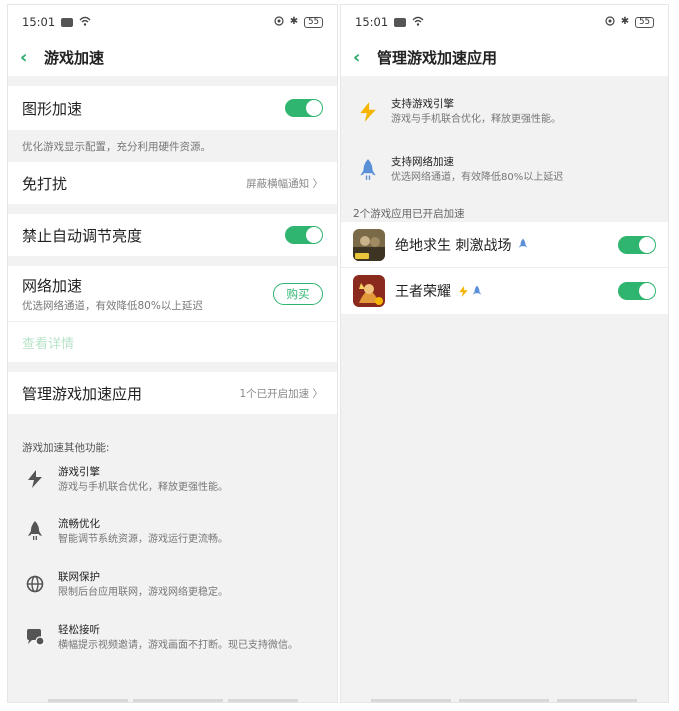 This screenshot has height=711, width=679. I want to click on feature-desc: 智能调节系统资源，游戏运行更流畅。, so click(143, 539).